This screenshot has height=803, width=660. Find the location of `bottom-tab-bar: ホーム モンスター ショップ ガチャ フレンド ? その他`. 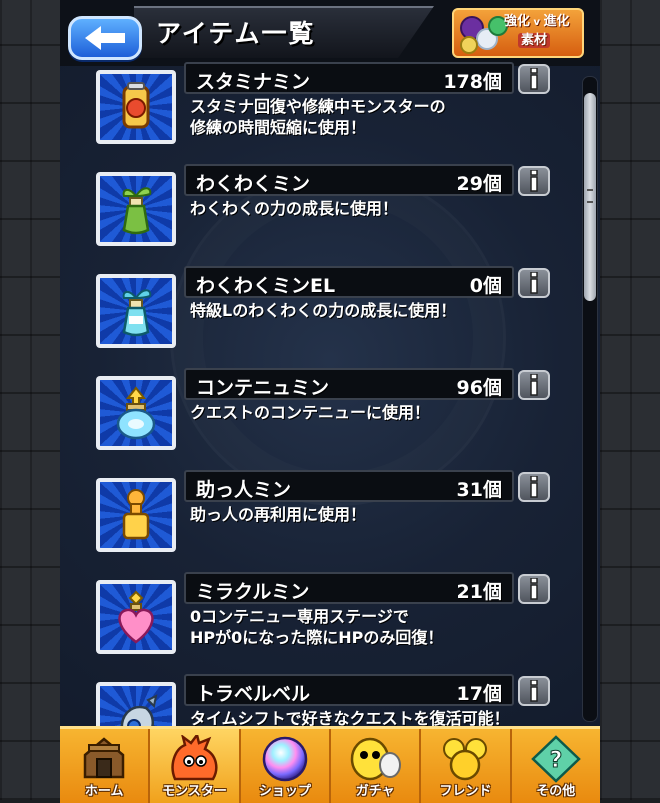

bottom-tab-bar: ホーム モンスター ショップ ガチャ フレンド ? その他 is located at coordinates (330, 764).